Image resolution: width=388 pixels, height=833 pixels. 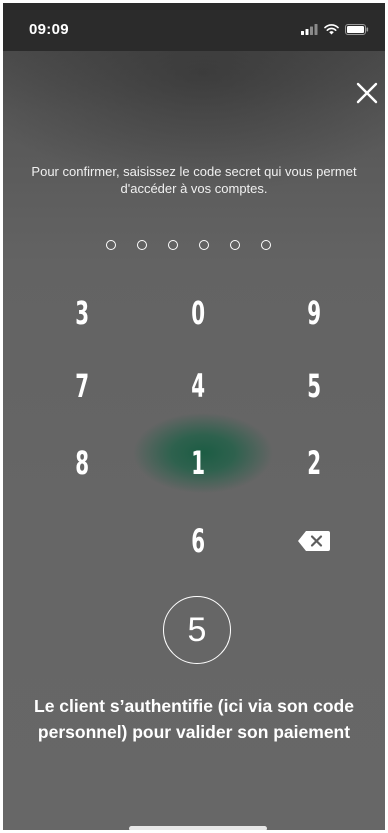 I want to click on status-bar: 09:09, so click(x=194, y=27).